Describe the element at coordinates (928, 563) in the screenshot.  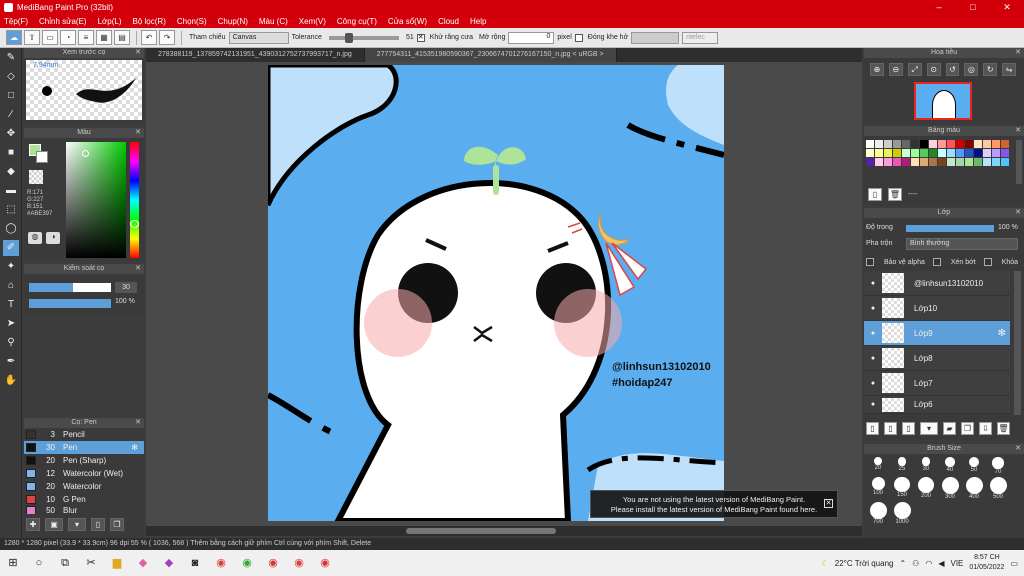
I see `wifi-icon: ◠` at that location.